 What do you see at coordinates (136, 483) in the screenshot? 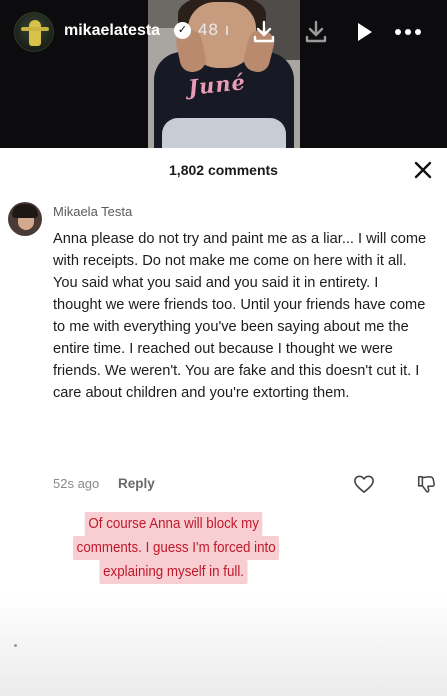
I see `reply-button: Reply` at bounding box center [136, 483].